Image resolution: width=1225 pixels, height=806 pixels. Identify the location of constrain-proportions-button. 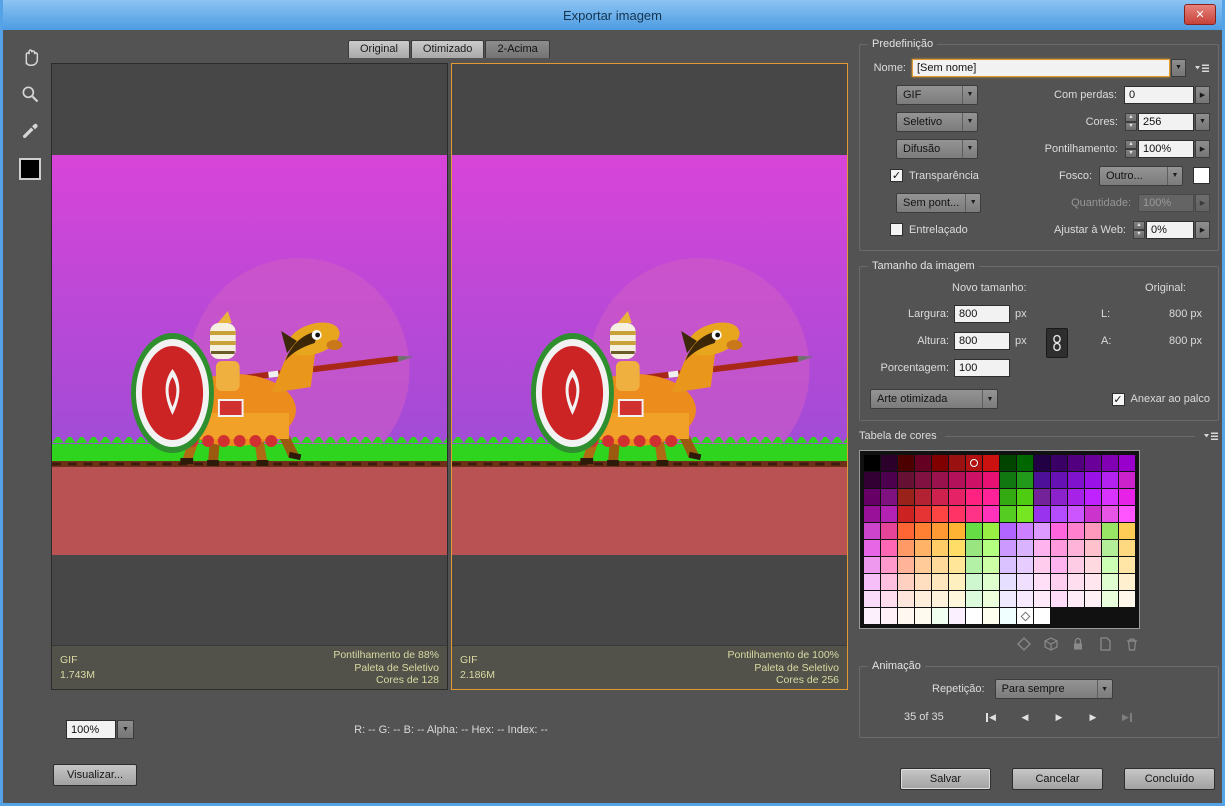
(1057, 343).